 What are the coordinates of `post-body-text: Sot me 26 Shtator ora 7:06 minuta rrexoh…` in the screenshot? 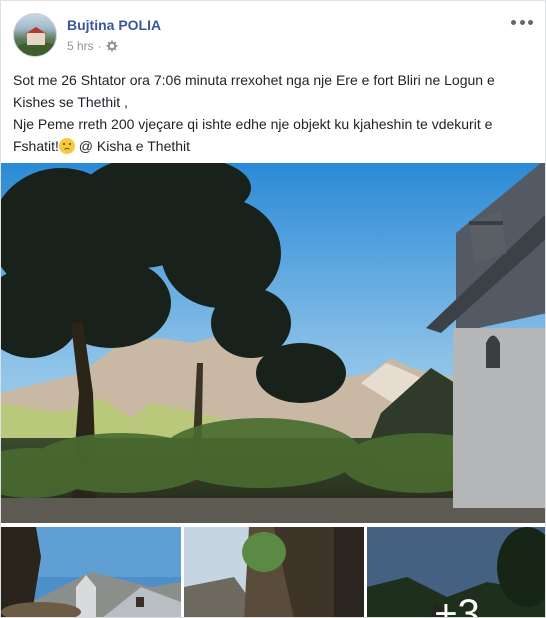 It's located at (274, 113).